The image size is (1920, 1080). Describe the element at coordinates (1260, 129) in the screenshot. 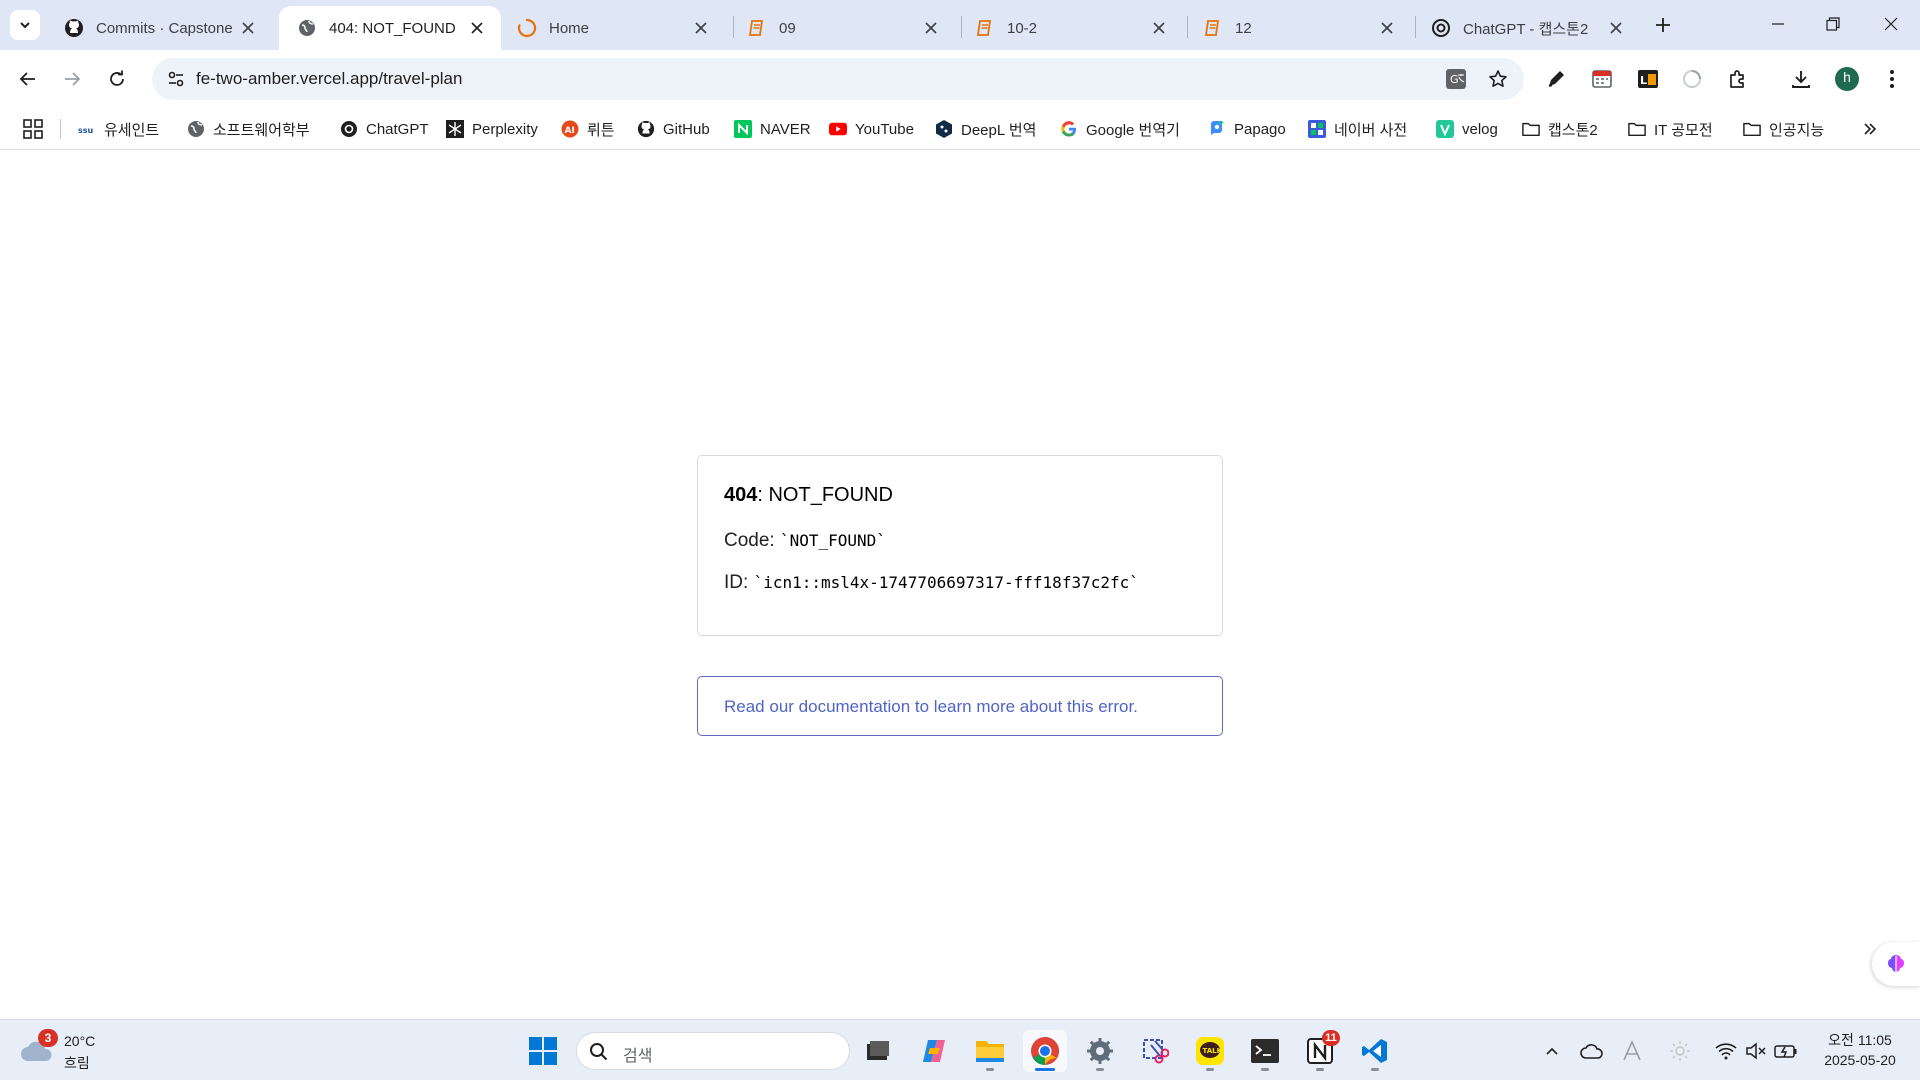

I see `bookmark-label: Papago` at that location.